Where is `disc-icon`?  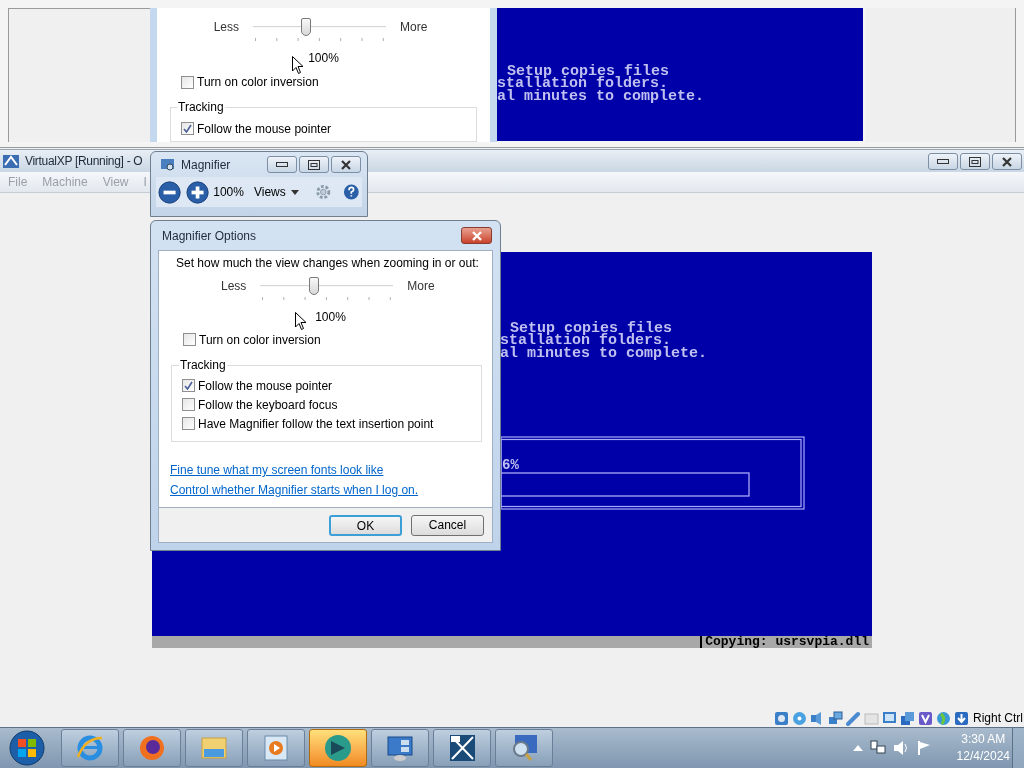
disc-icon is located at coordinates (338, 748).